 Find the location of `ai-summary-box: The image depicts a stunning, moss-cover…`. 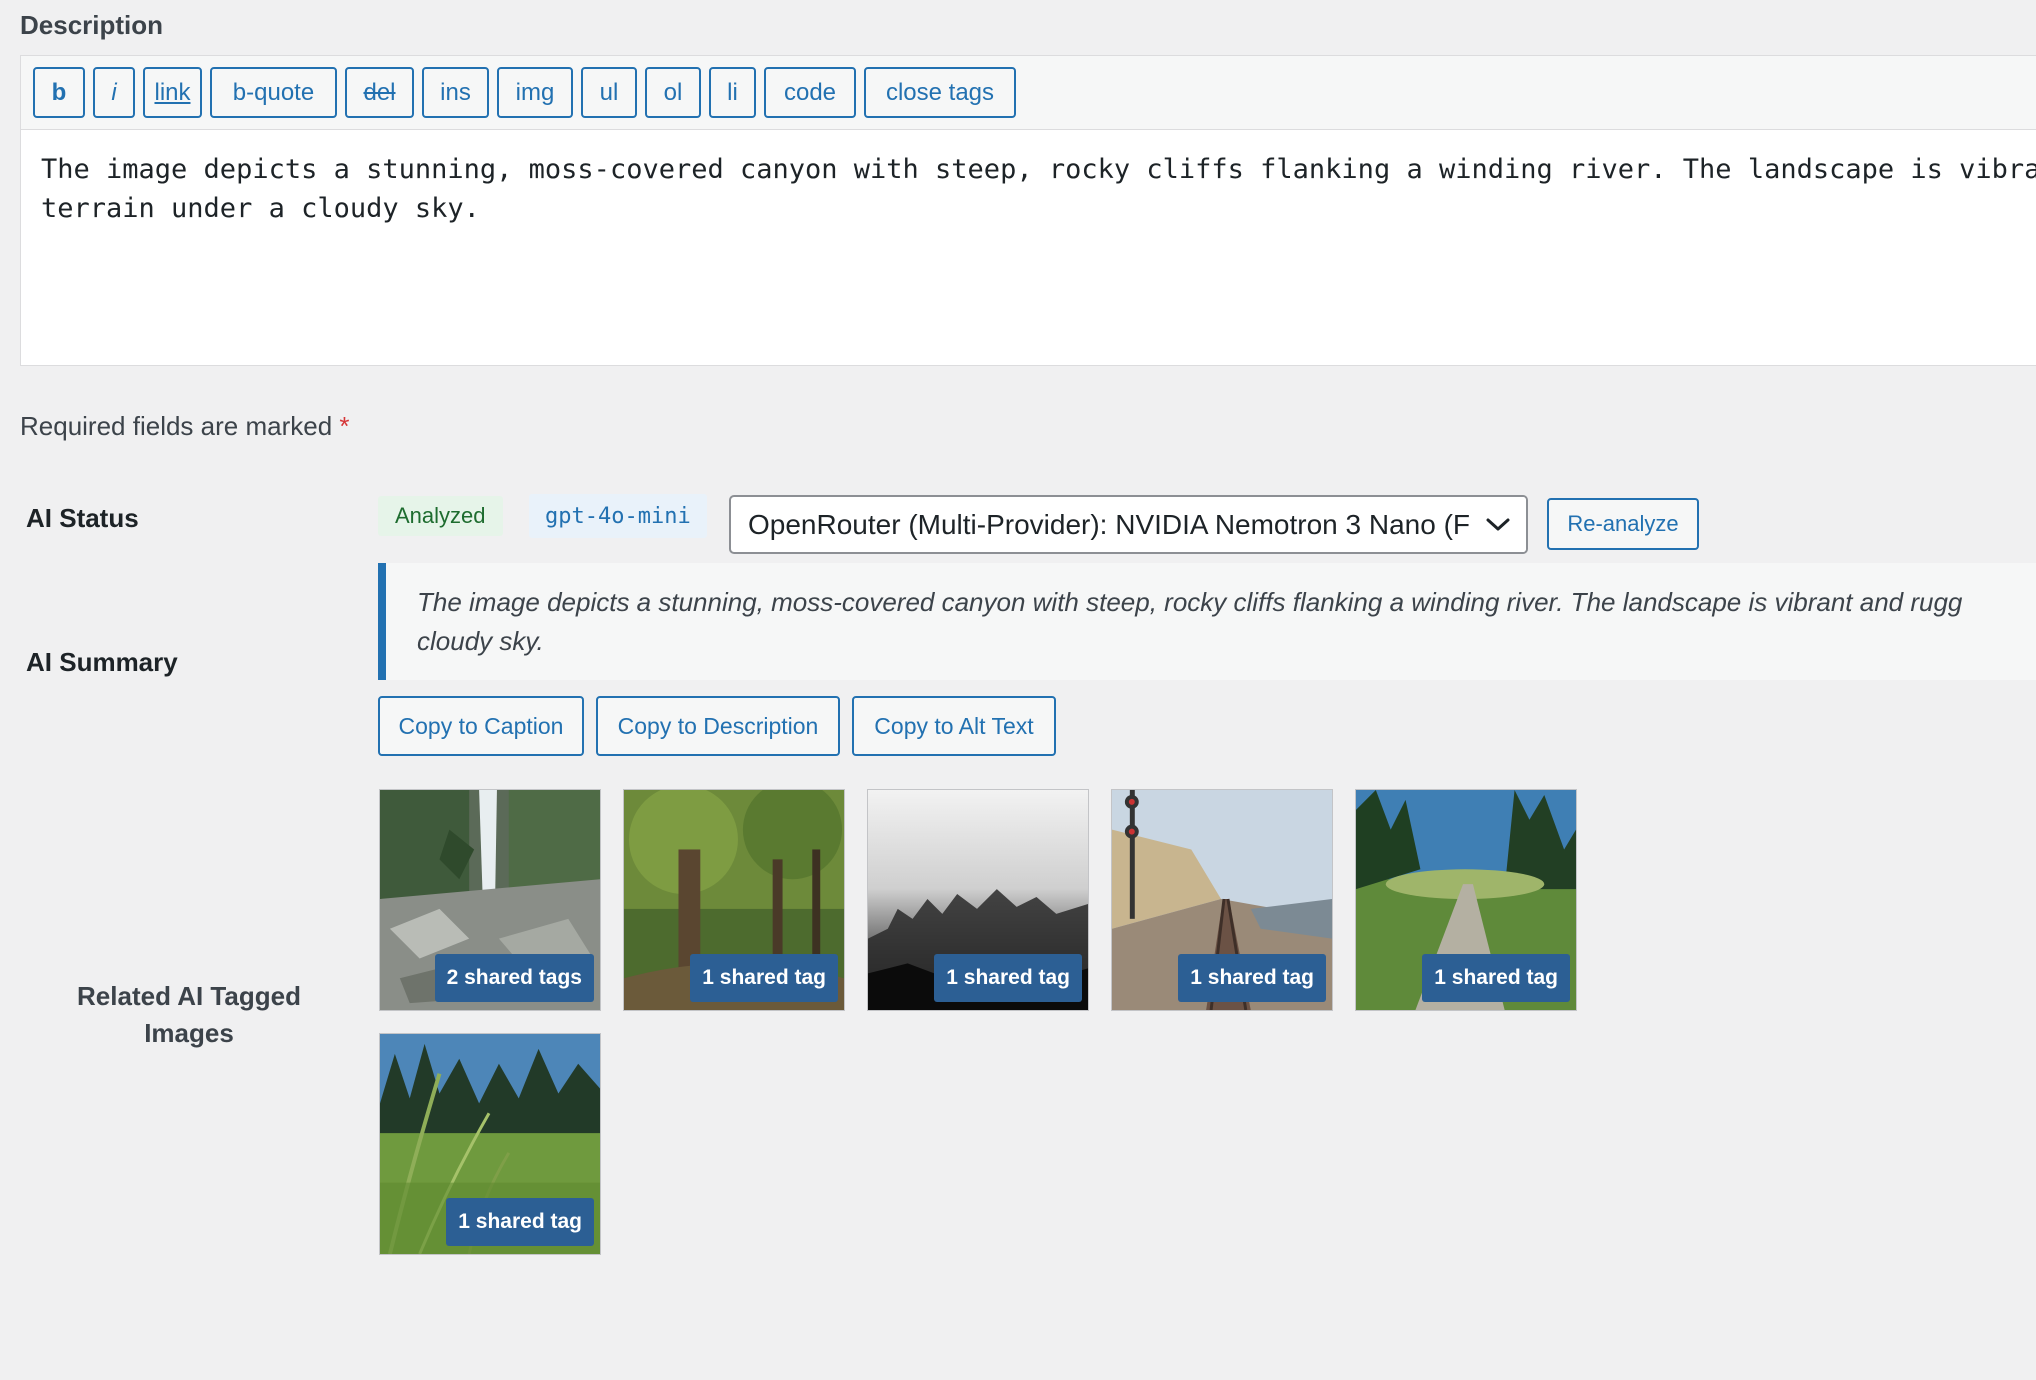

ai-summary-box: The image depicts a stunning, moss-cover… is located at coordinates (1207, 621).